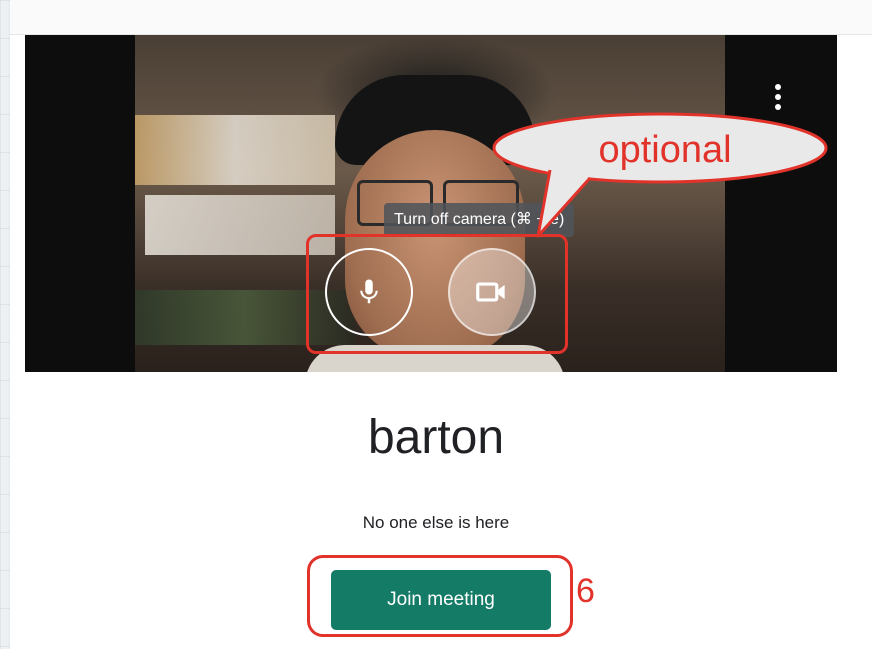 The width and height of the screenshot is (872, 649). I want to click on camera-toggle-button, so click(492, 292).